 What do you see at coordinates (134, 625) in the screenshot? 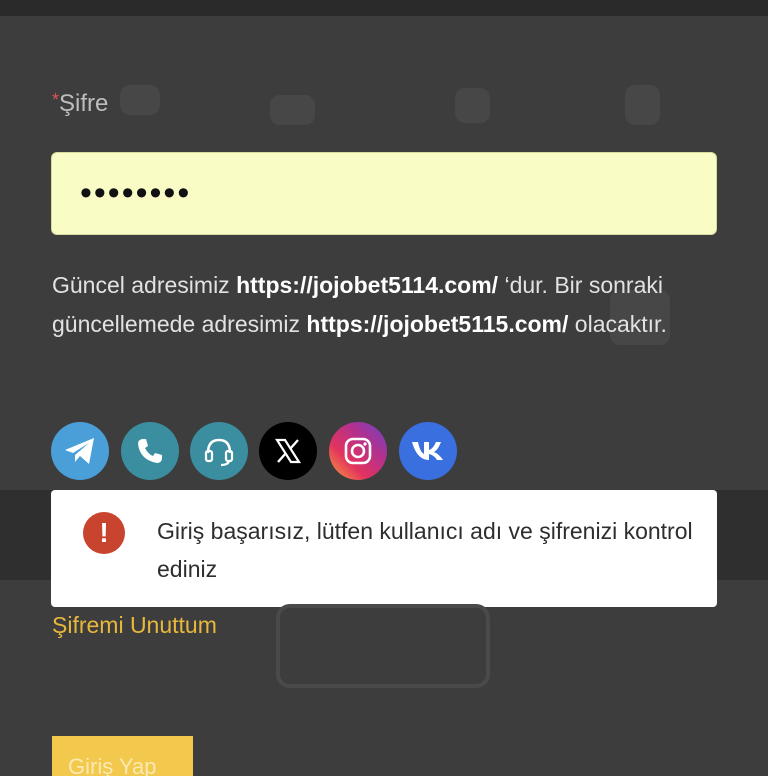
I see `forgot-password-link: Şifremi Unuttum` at bounding box center [134, 625].